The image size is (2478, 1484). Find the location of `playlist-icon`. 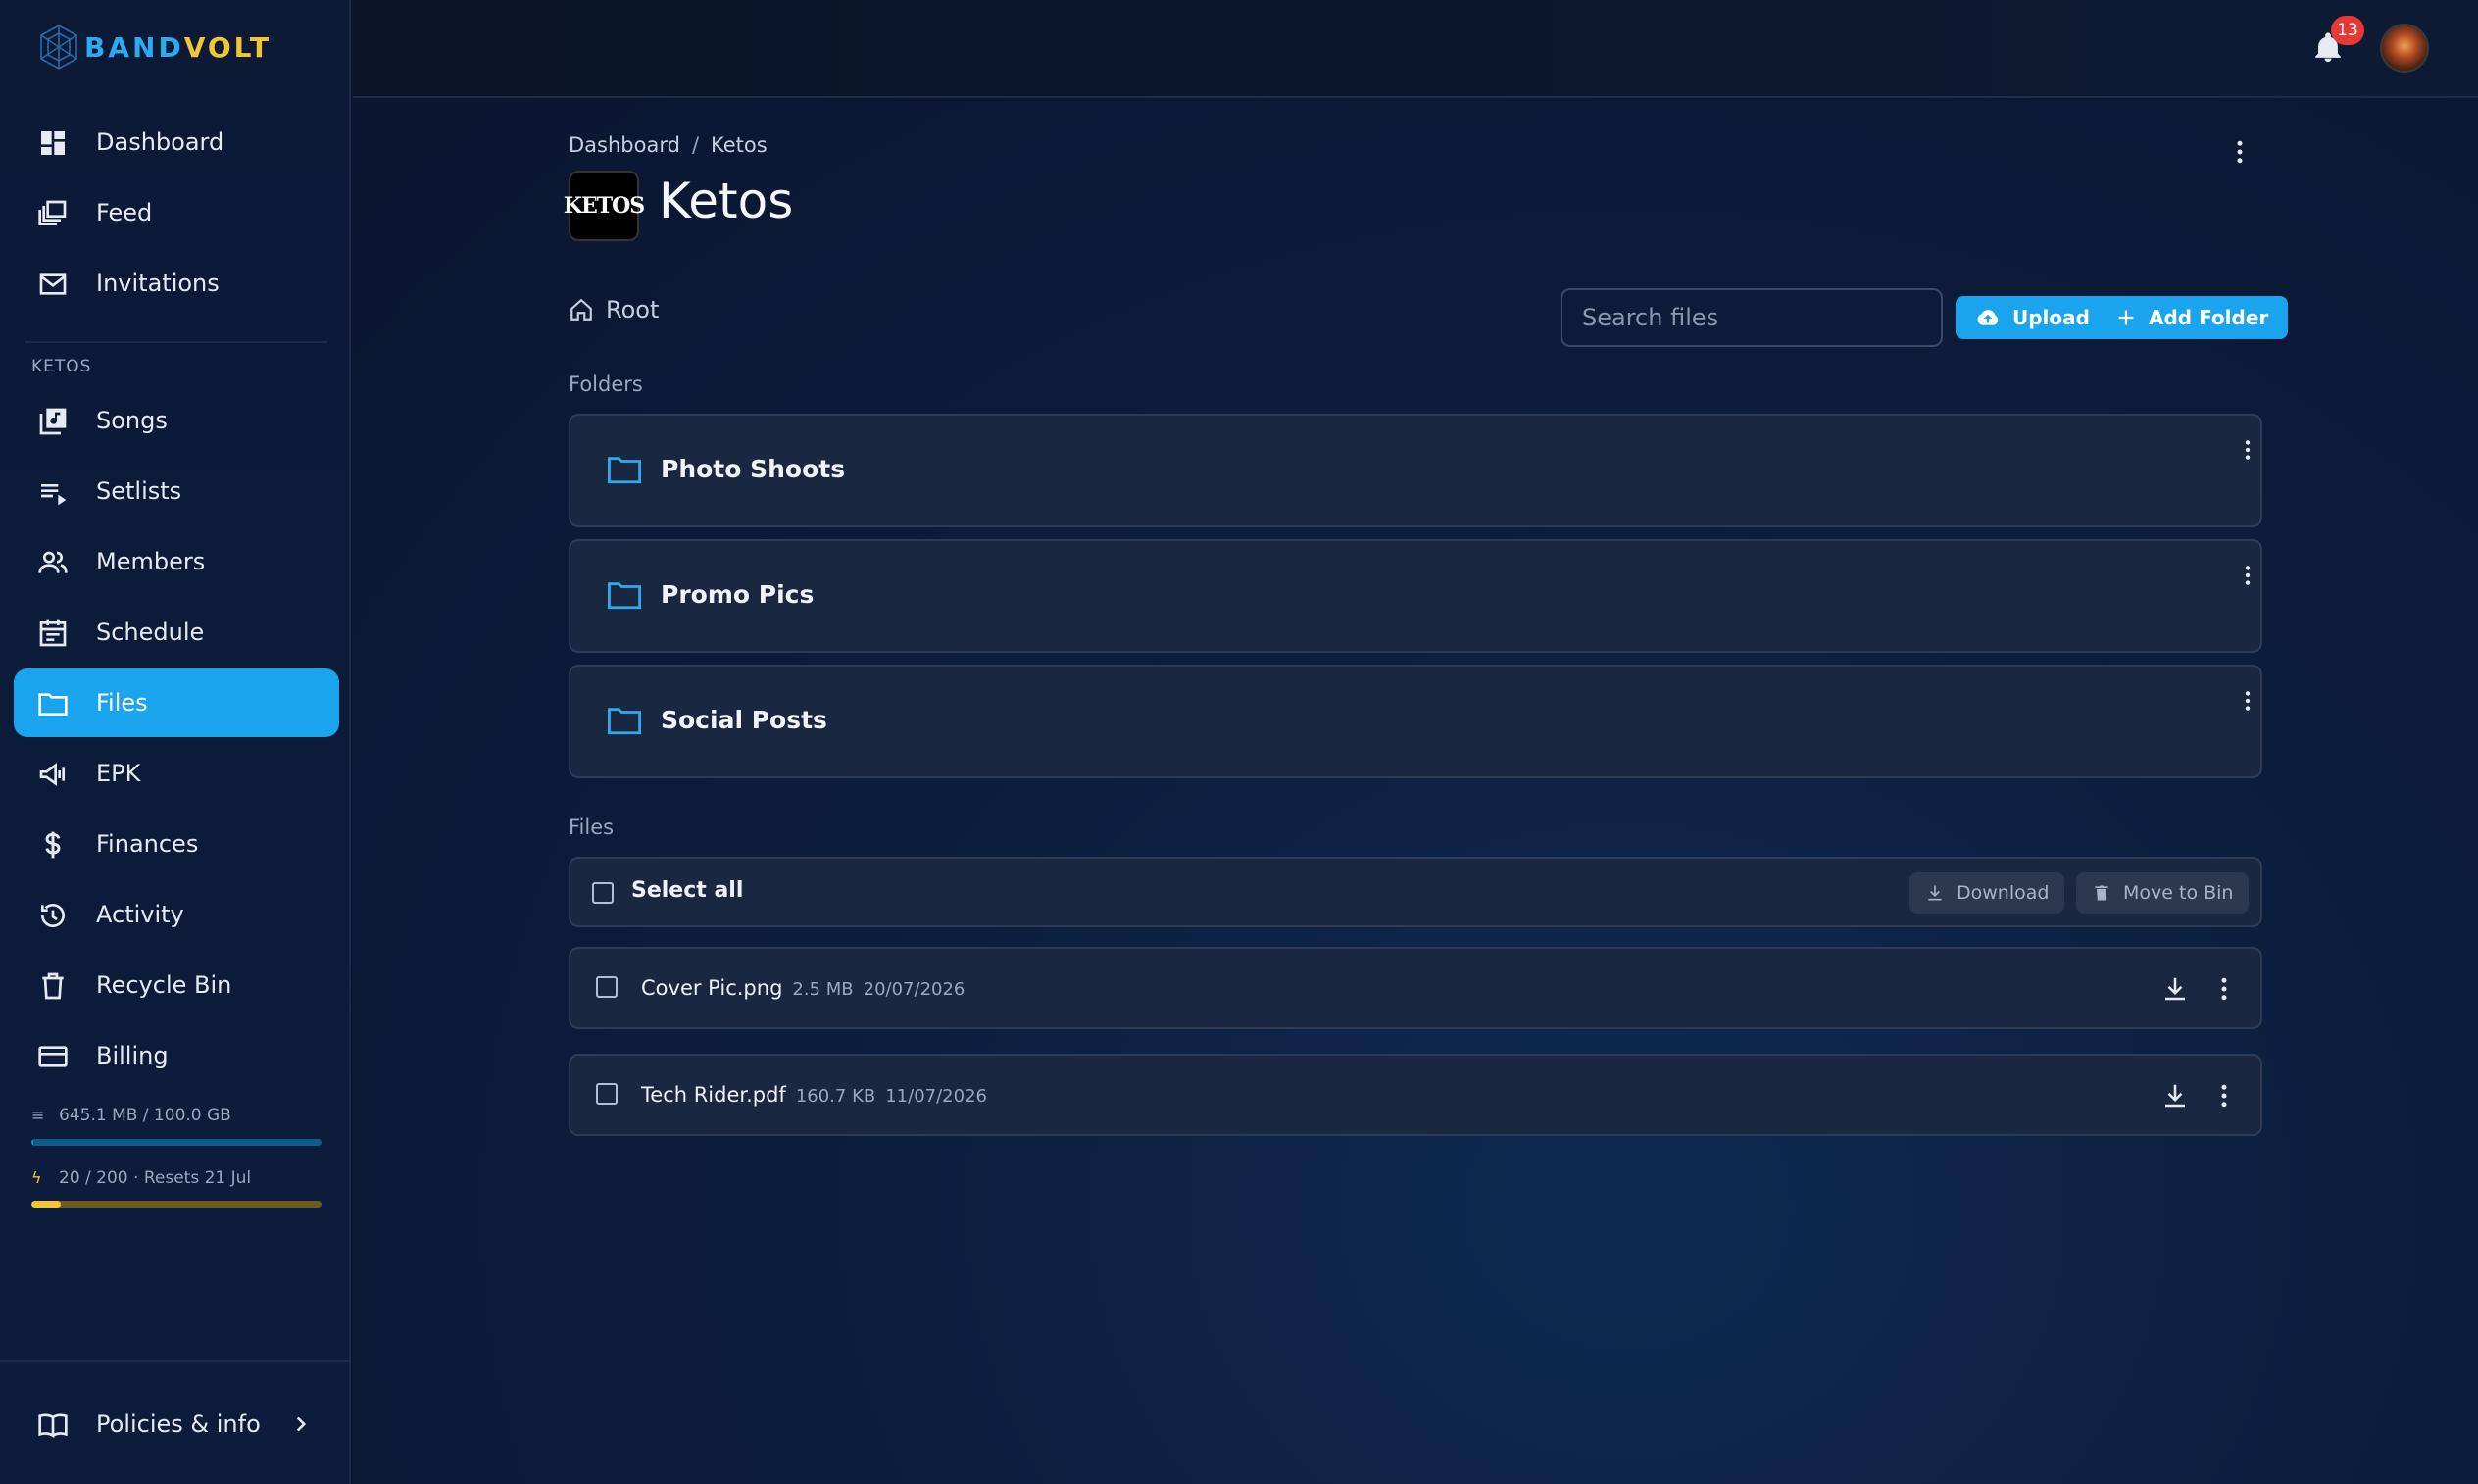

playlist-icon is located at coordinates (54, 495).